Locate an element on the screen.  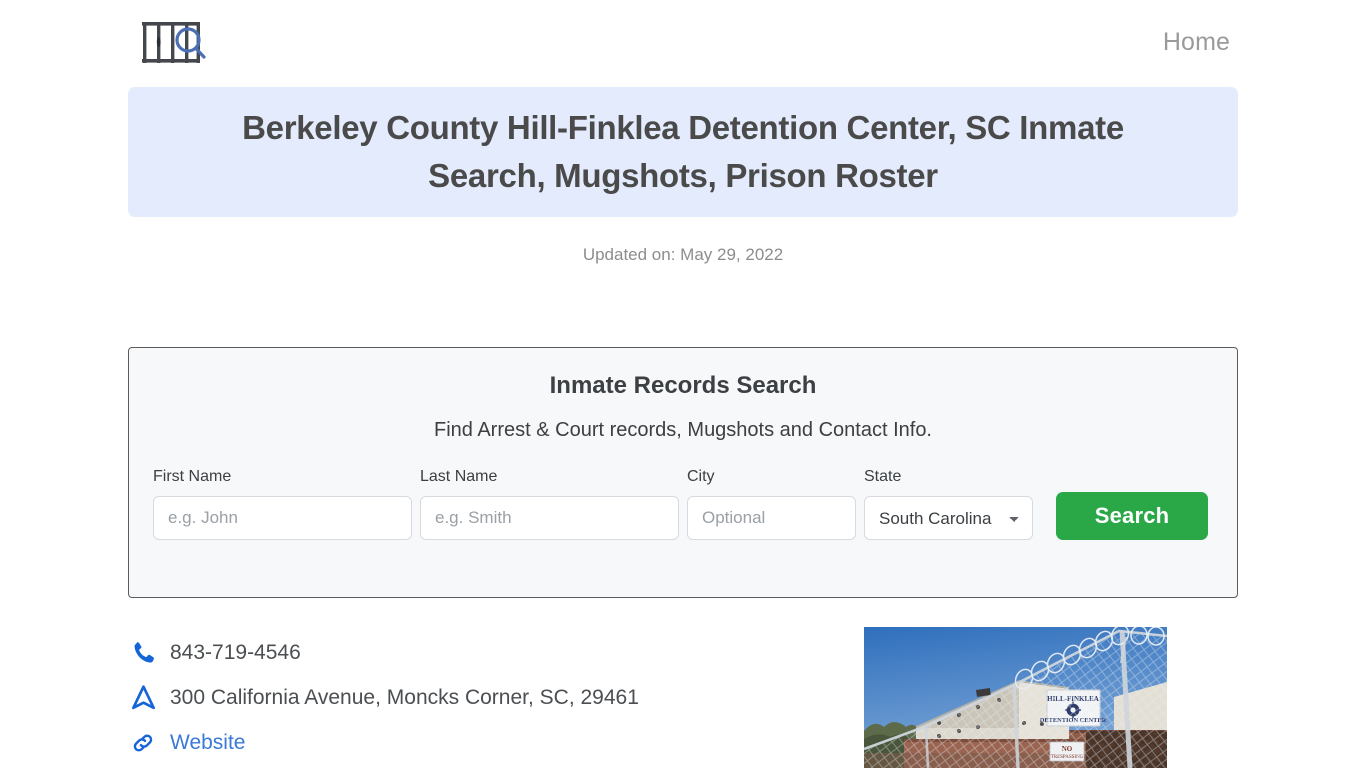
phone-icon-glyph is located at coordinates (144, 652).